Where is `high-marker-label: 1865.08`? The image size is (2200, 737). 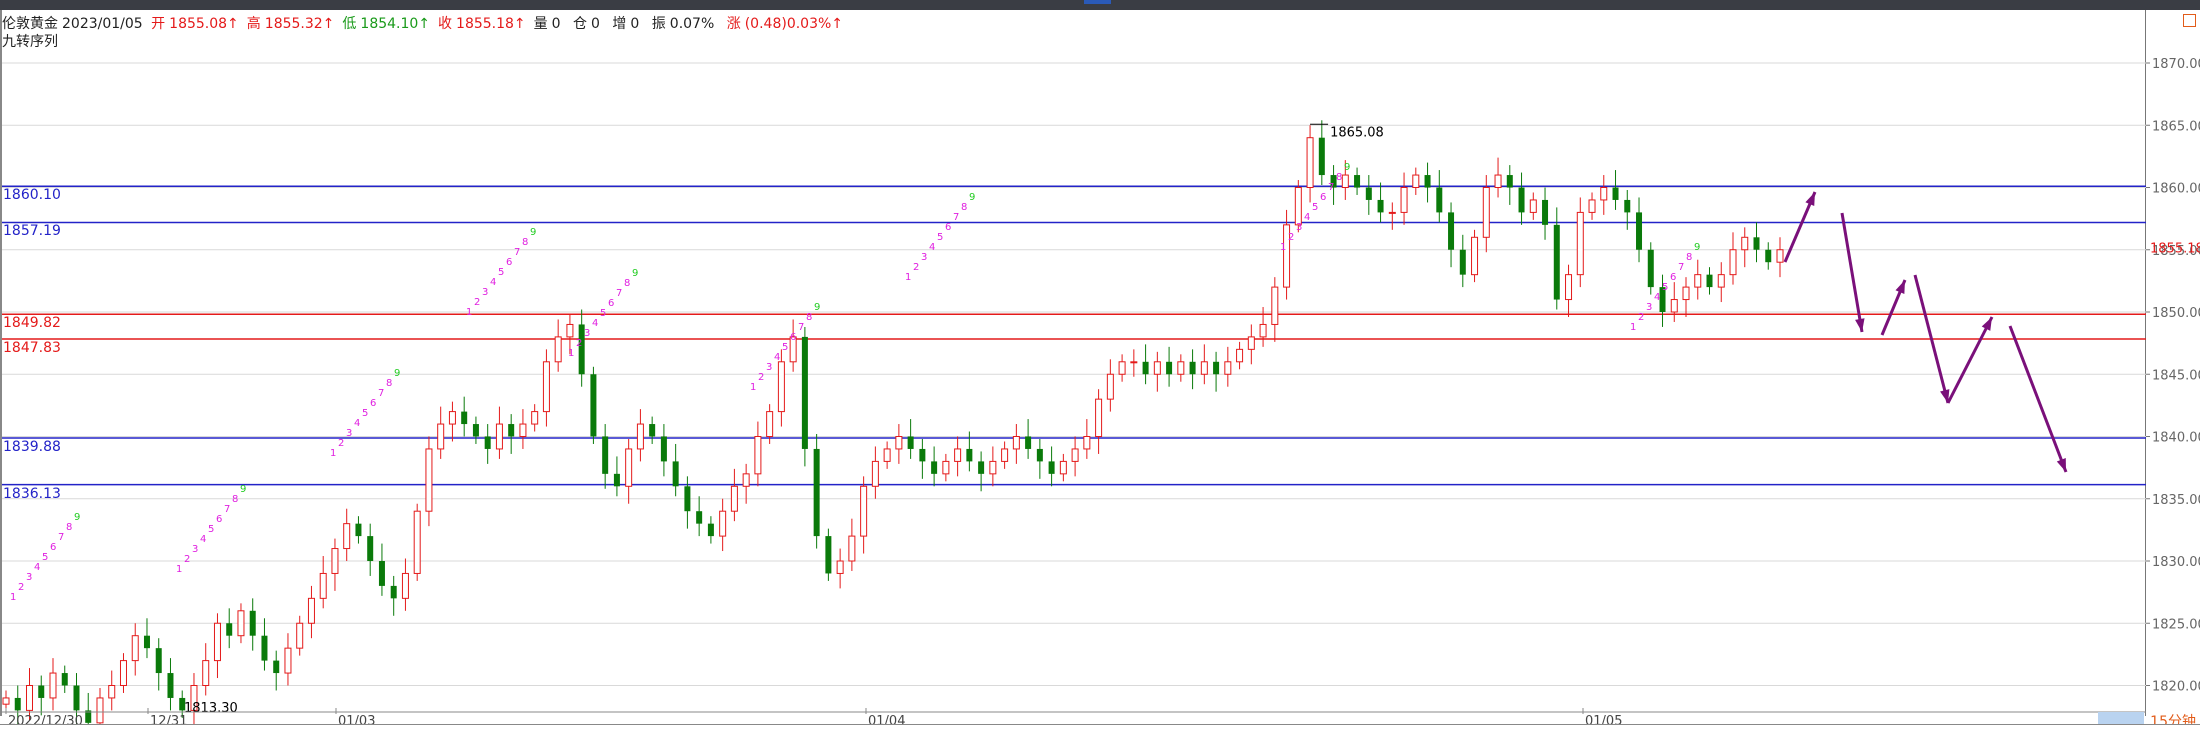 high-marker-label: 1865.08 is located at coordinates (1357, 132).